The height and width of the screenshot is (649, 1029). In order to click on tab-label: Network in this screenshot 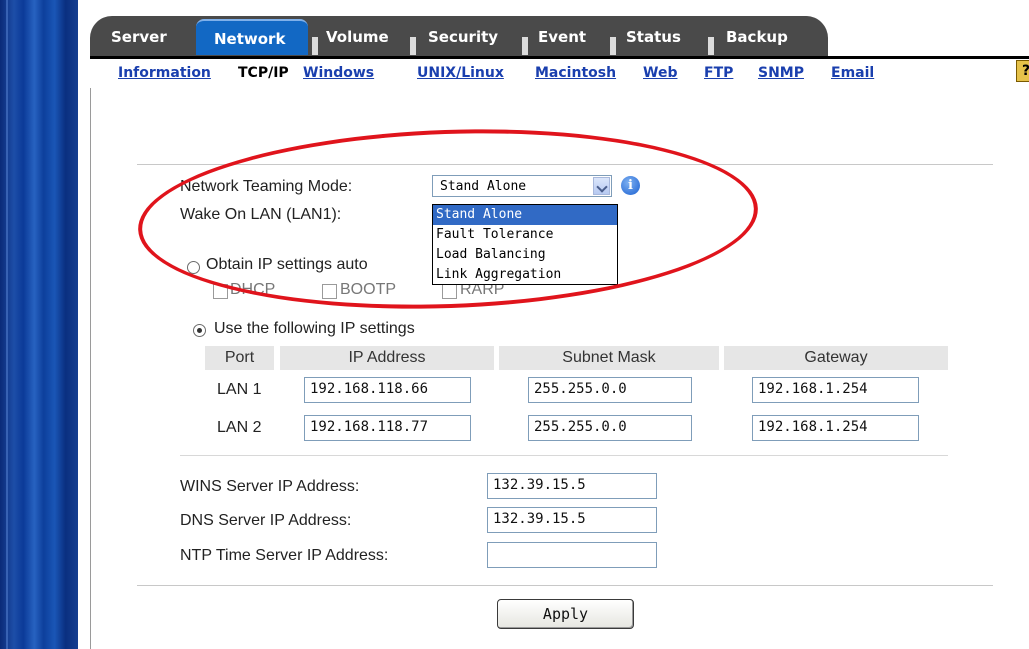, I will do `click(250, 39)`.